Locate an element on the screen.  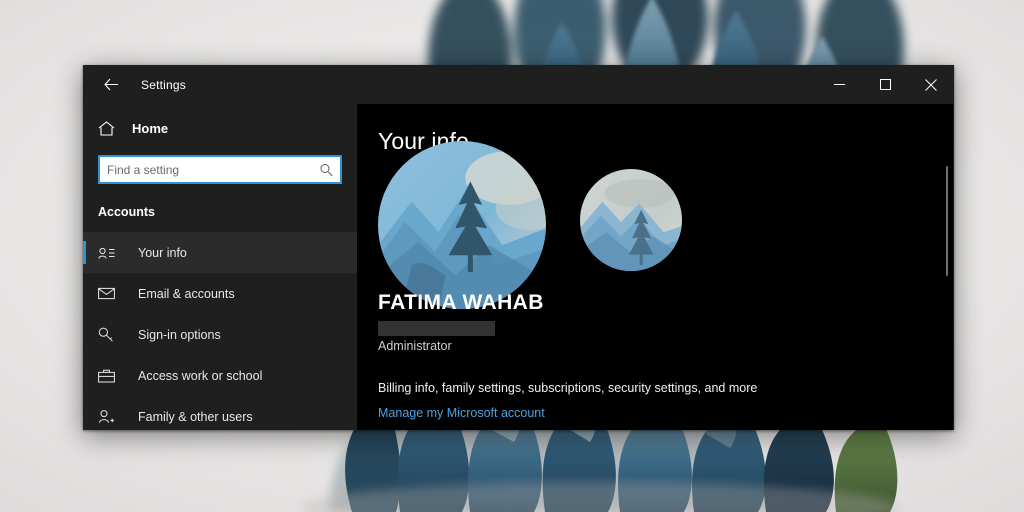
sidebar-home-label: Home is located at coordinates (150, 128).